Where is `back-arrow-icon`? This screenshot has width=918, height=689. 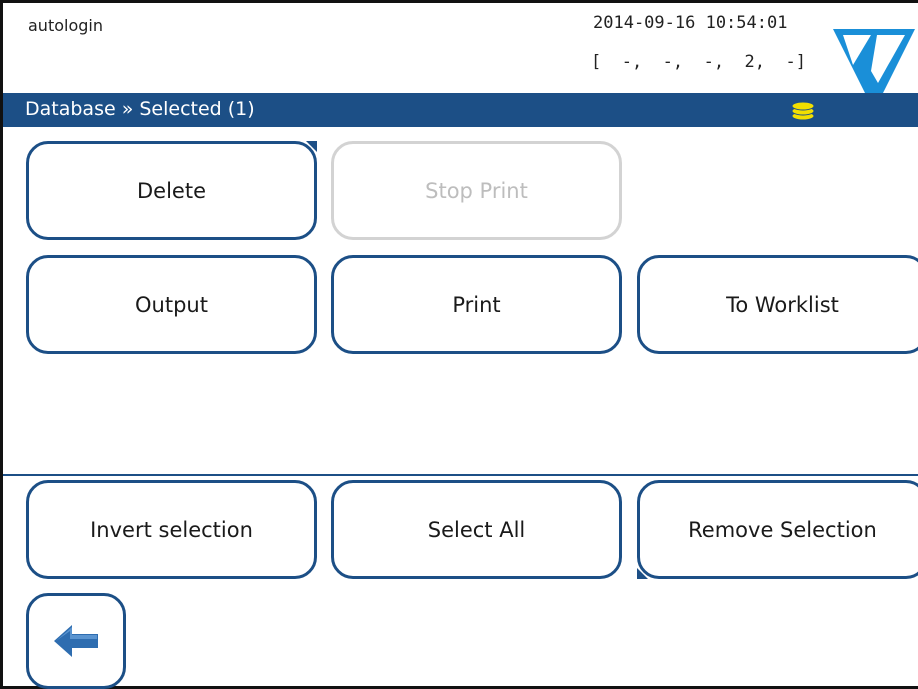 back-arrow-icon is located at coordinates (76, 641).